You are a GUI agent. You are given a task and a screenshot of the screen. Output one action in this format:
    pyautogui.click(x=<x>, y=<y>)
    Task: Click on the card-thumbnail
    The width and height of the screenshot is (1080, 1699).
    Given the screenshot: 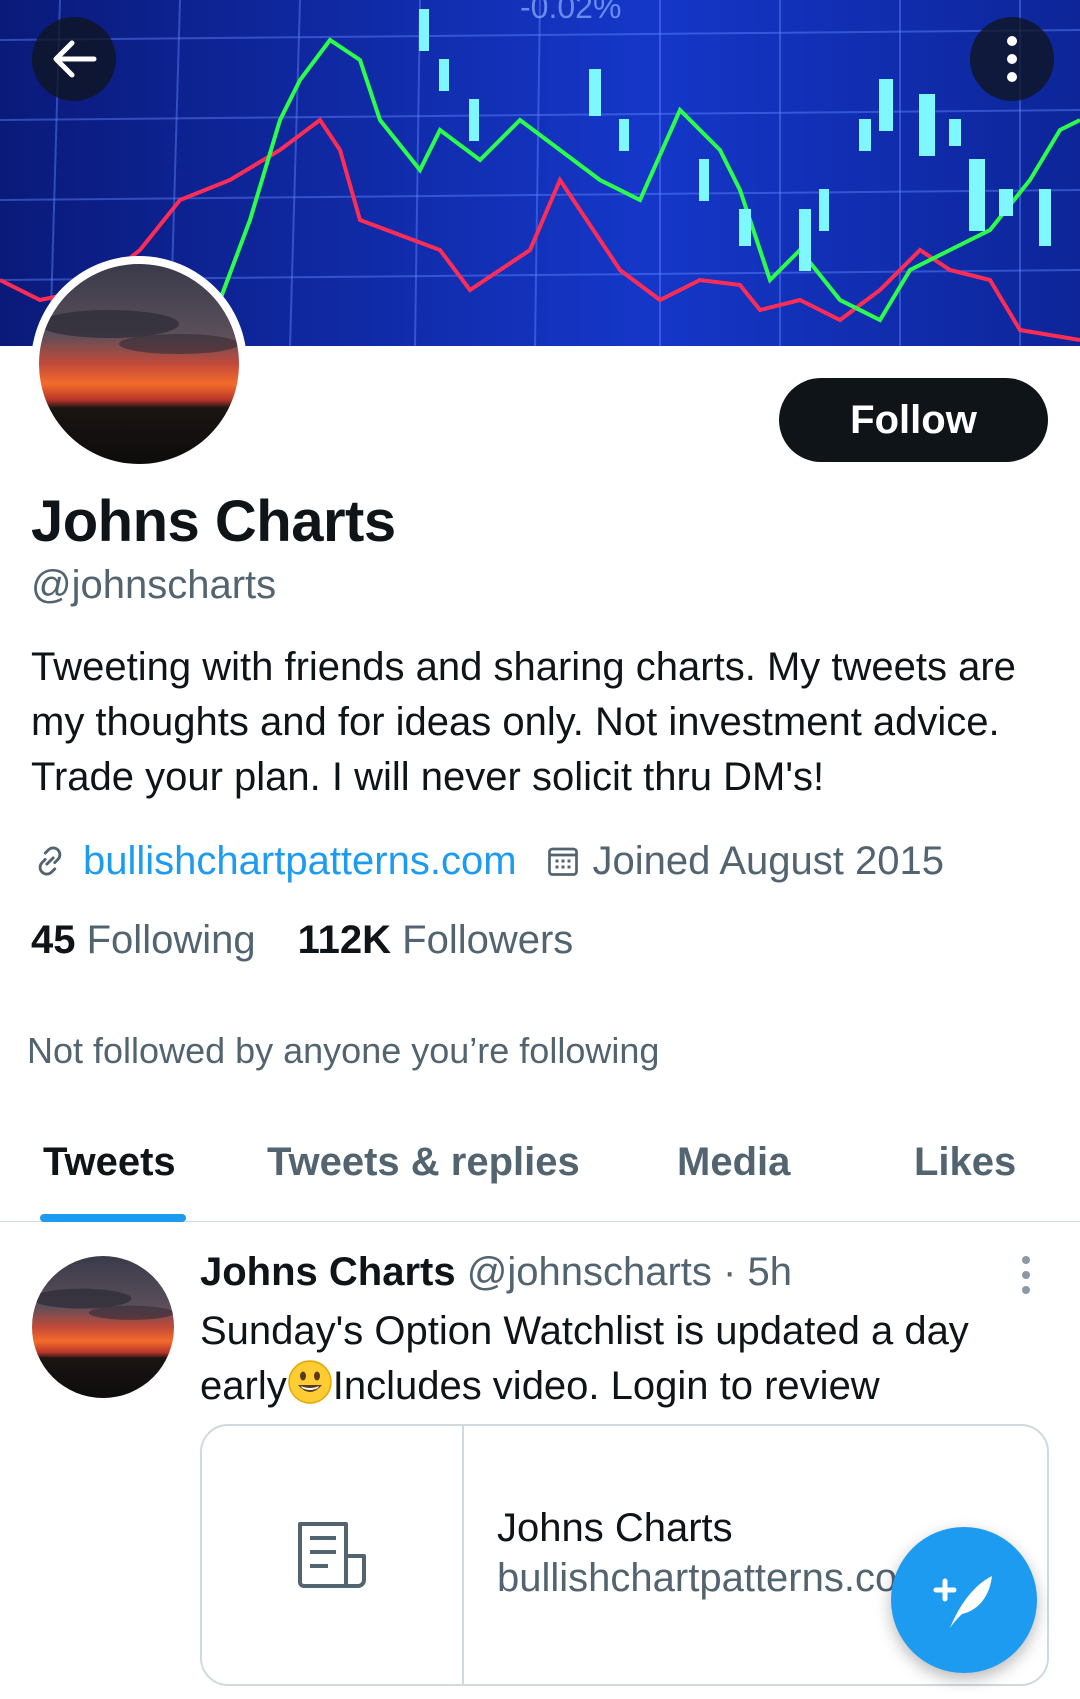 What is the action you would take?
    pyautogui.click(x=333, y=1555)
    